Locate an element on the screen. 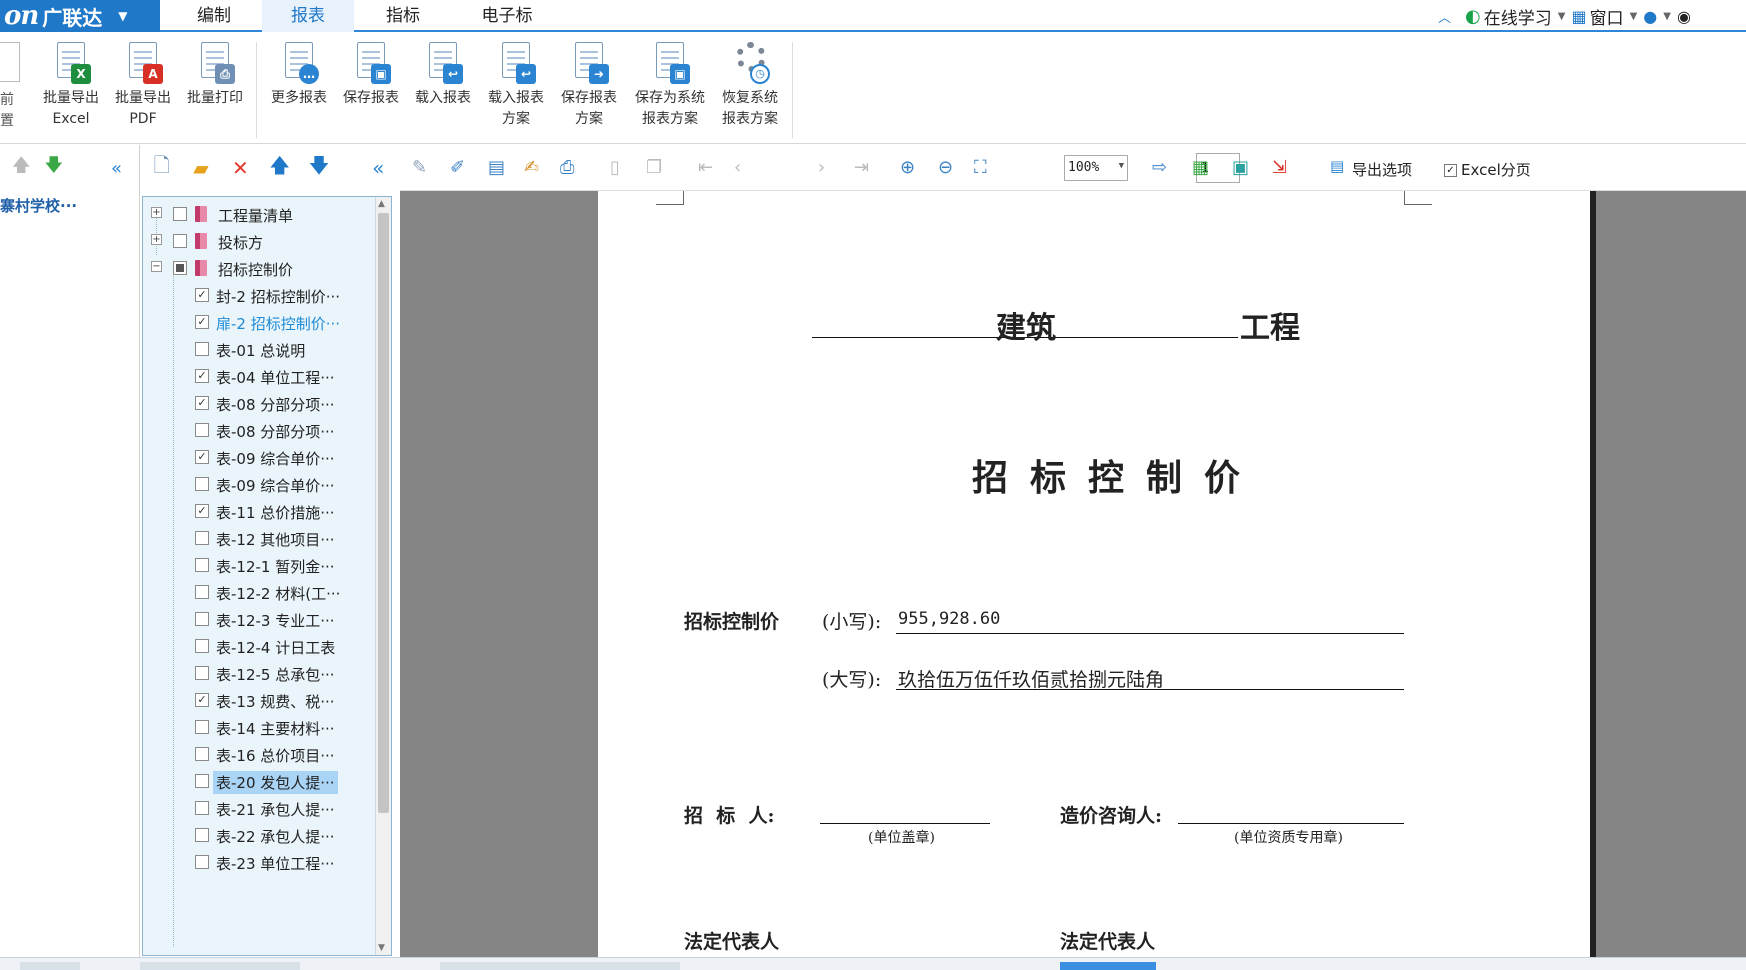 This screenshot has height=970, width=1746. last-page-icon: ⇥ is located at coordinates (861, 167).